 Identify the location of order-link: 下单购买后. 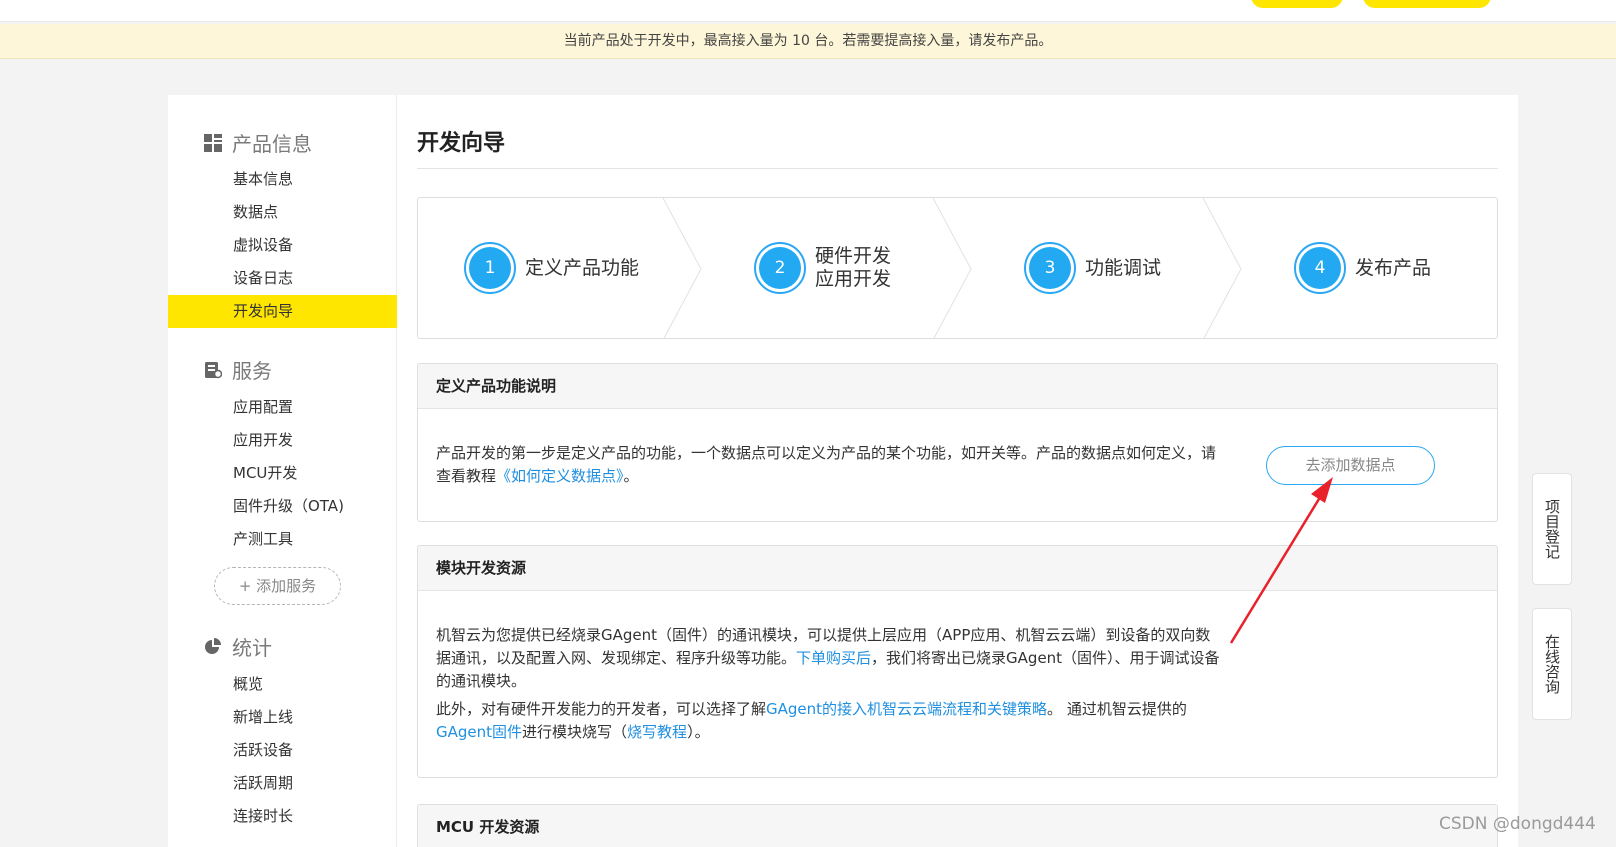
(833, 658).